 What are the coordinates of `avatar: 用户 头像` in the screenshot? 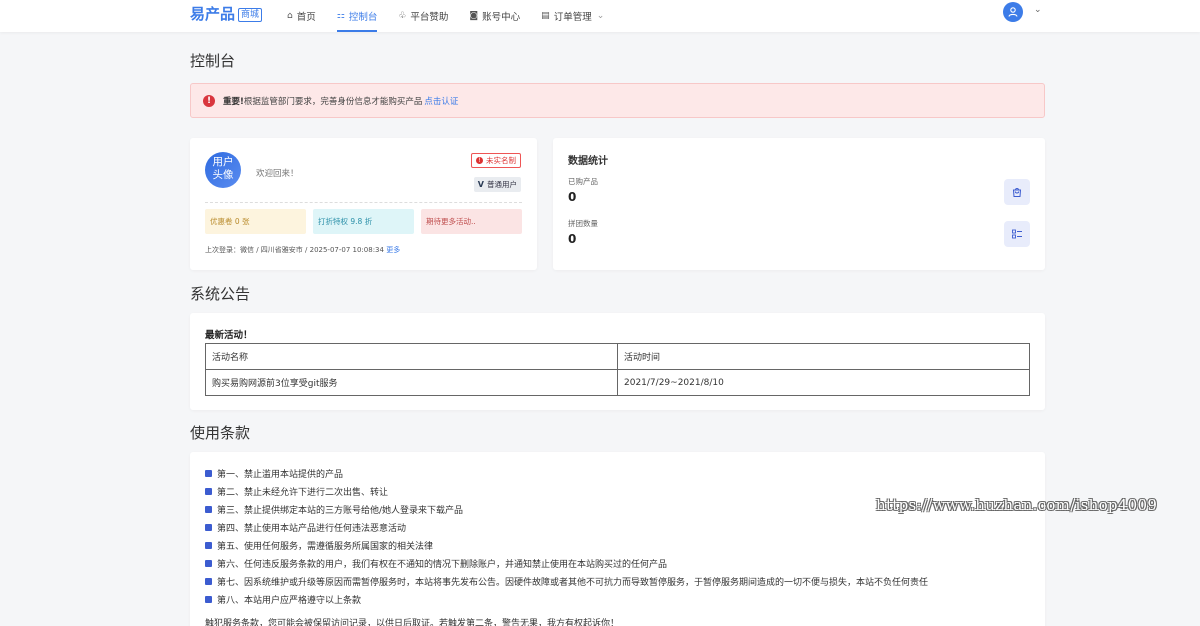 It's located at (223, 170).